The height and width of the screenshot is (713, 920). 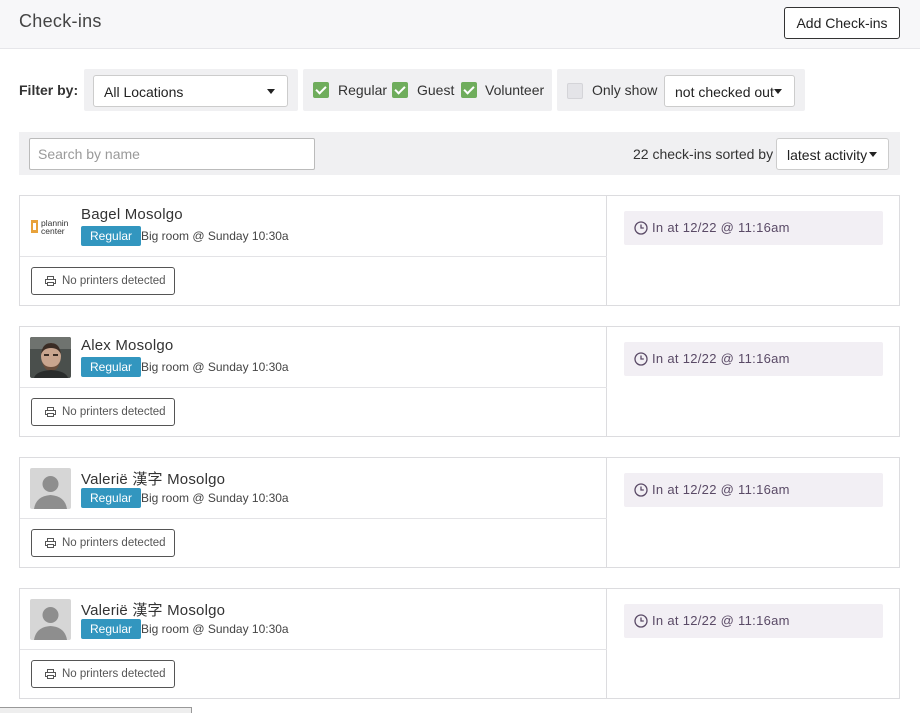 I want to click on logo-text-line2: center, so click(x=53, y=231).